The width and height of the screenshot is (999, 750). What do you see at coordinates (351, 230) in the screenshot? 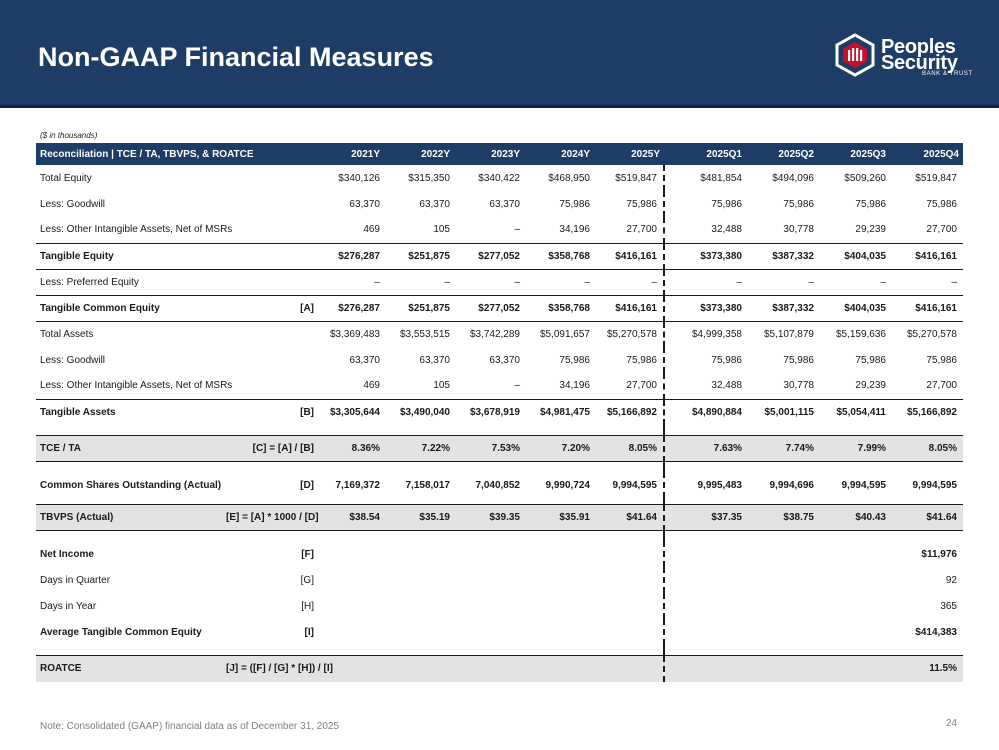
I see `cell-value: 469` at bounding box center [351, 230].